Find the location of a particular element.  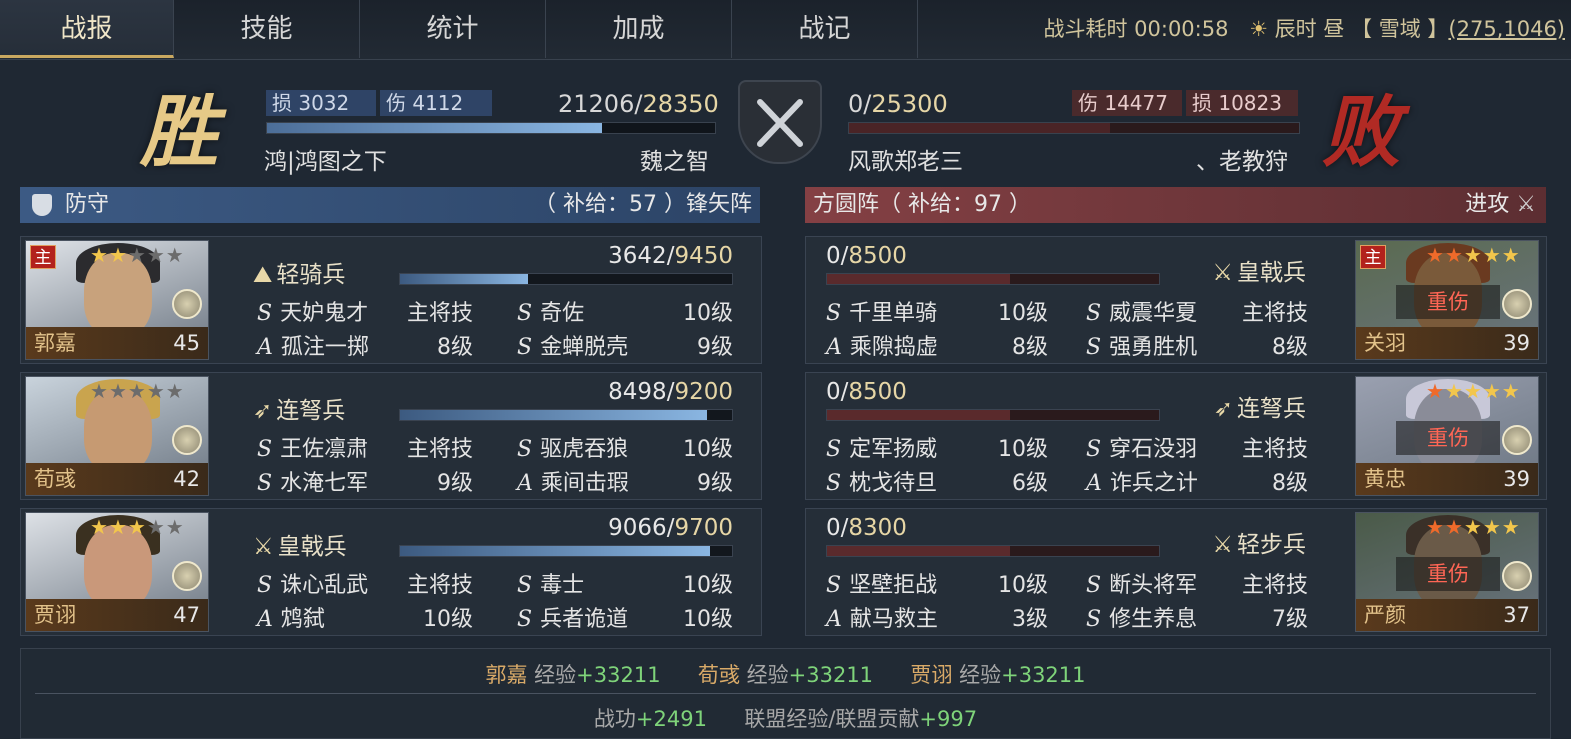

skill-entry: S 坚壁拒战 is located at coordinates (881, 583).